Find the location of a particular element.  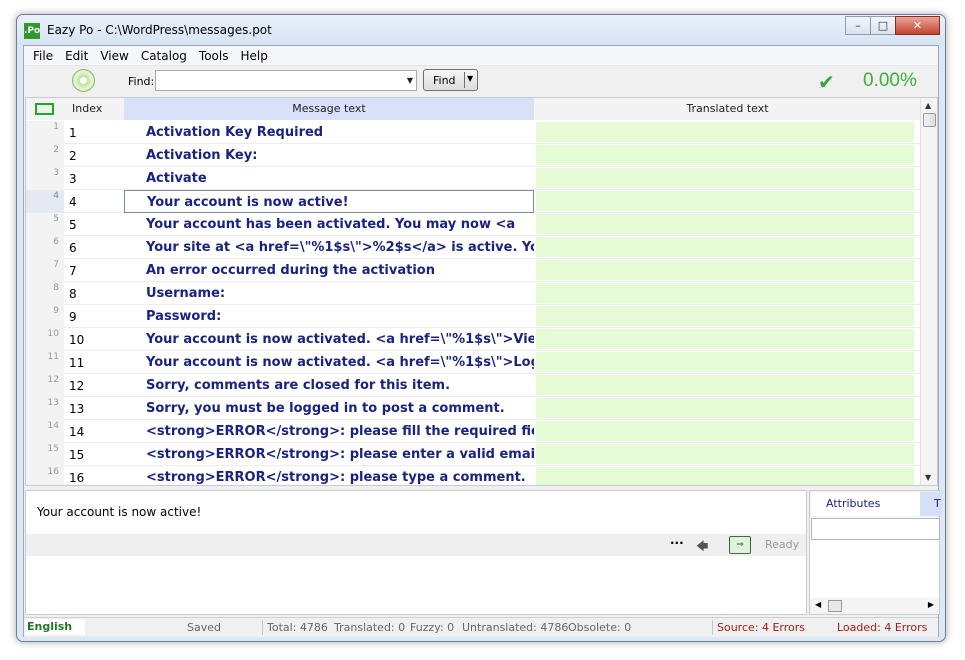

row-number: 1 is located at coordinates (45, 132).